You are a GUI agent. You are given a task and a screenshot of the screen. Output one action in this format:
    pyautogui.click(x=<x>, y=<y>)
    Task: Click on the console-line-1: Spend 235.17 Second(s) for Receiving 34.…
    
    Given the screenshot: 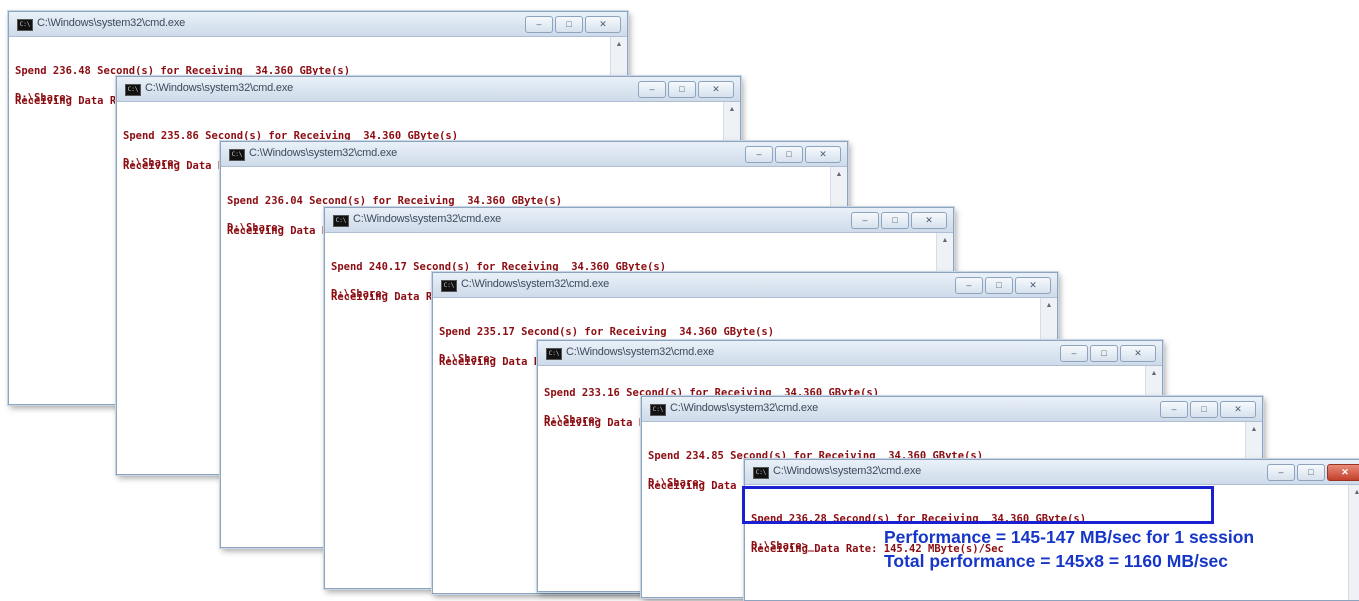 What is the action you would take?
    pyautogui.click(x=607, y=332)
    